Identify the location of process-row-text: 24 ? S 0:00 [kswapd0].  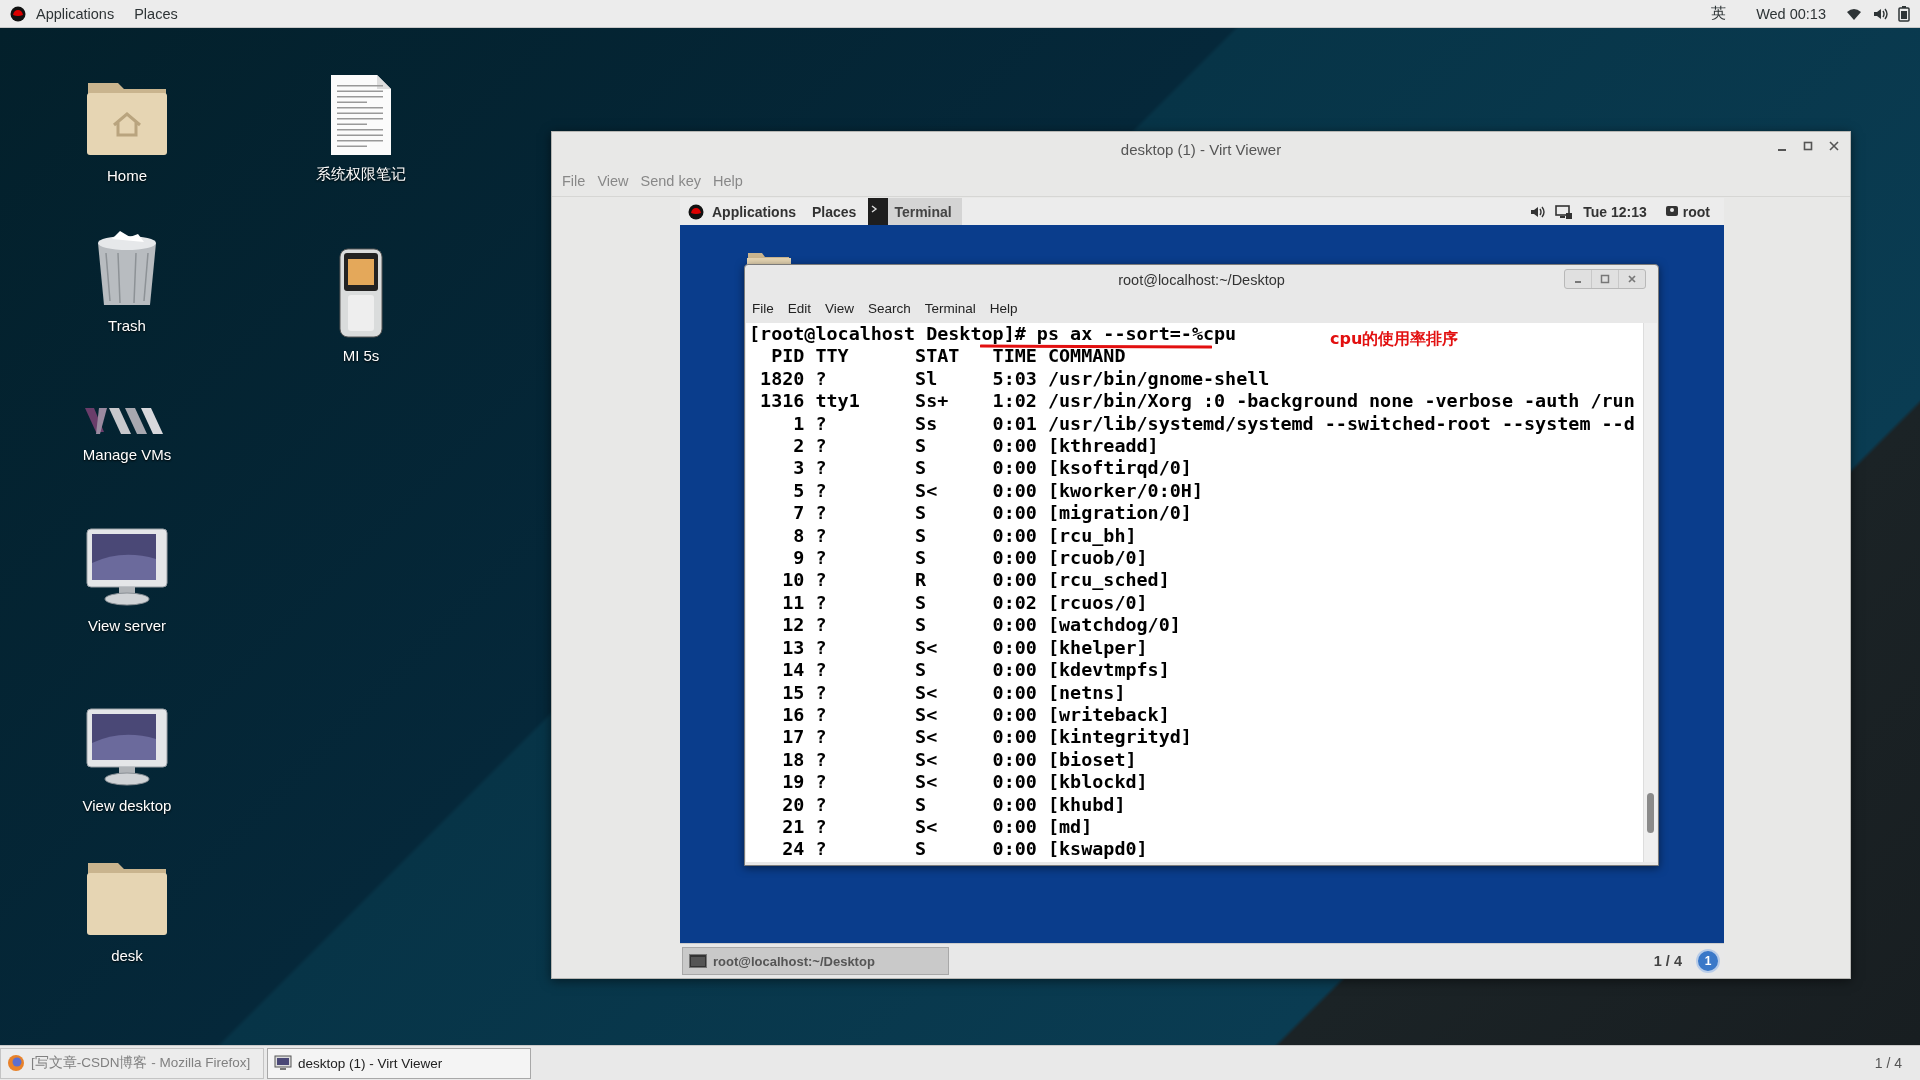
(964, 849).